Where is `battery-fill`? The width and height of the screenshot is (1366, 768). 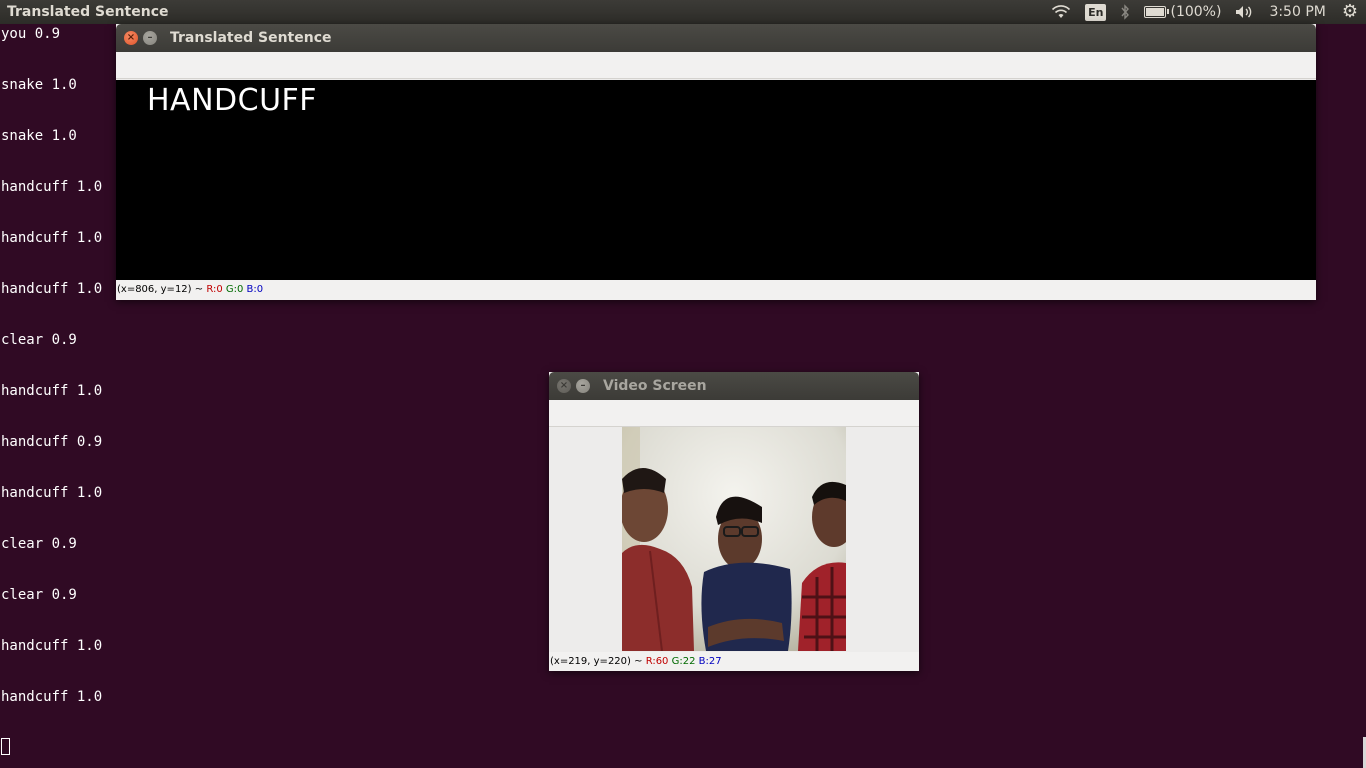
battery-fill is located at coordinates (1155, 12).